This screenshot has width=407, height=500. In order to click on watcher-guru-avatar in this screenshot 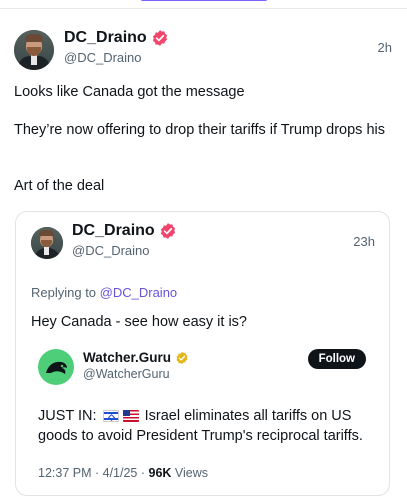, I will do `click(56, 367)`.